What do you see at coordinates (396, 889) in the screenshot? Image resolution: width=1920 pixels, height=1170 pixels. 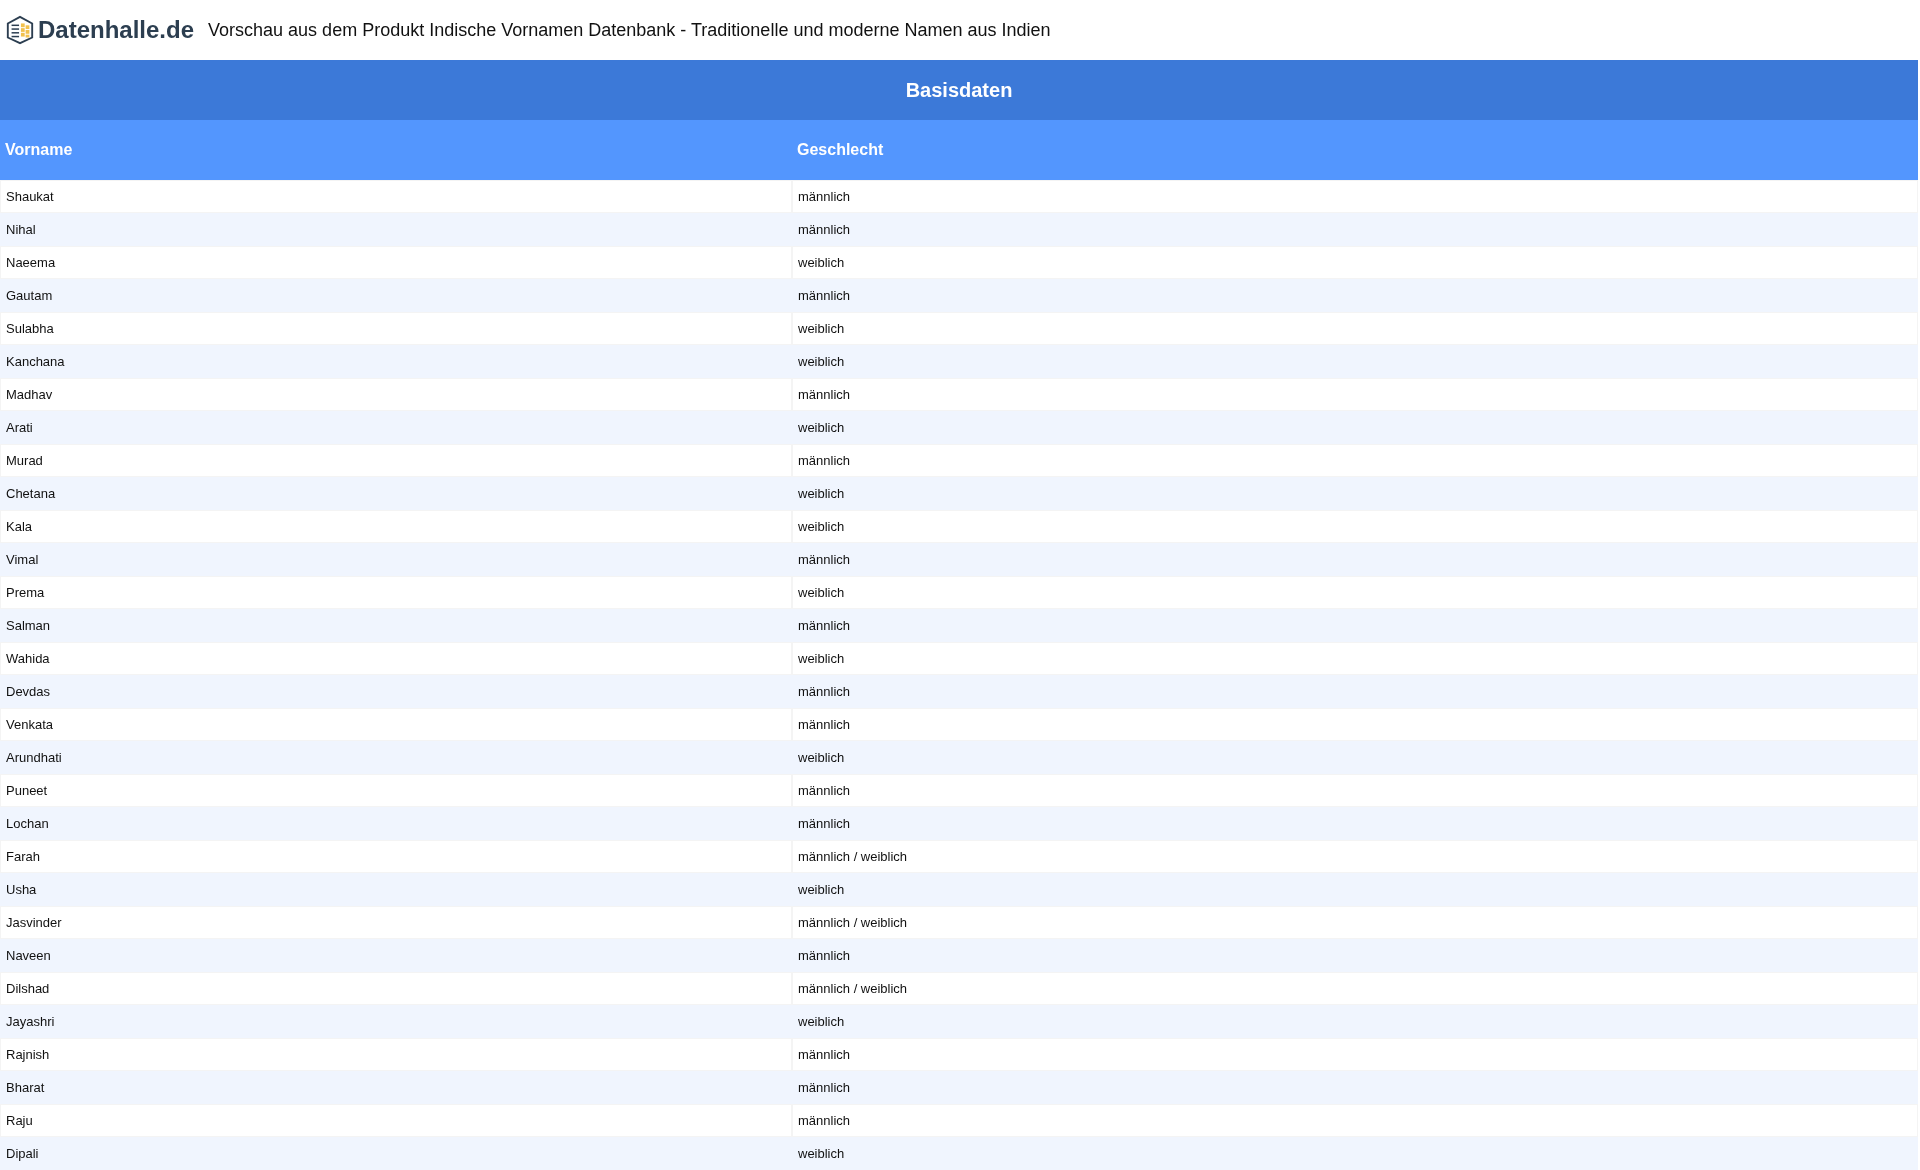 I see `table-cell: Usha` at bounding box center [396, 889].